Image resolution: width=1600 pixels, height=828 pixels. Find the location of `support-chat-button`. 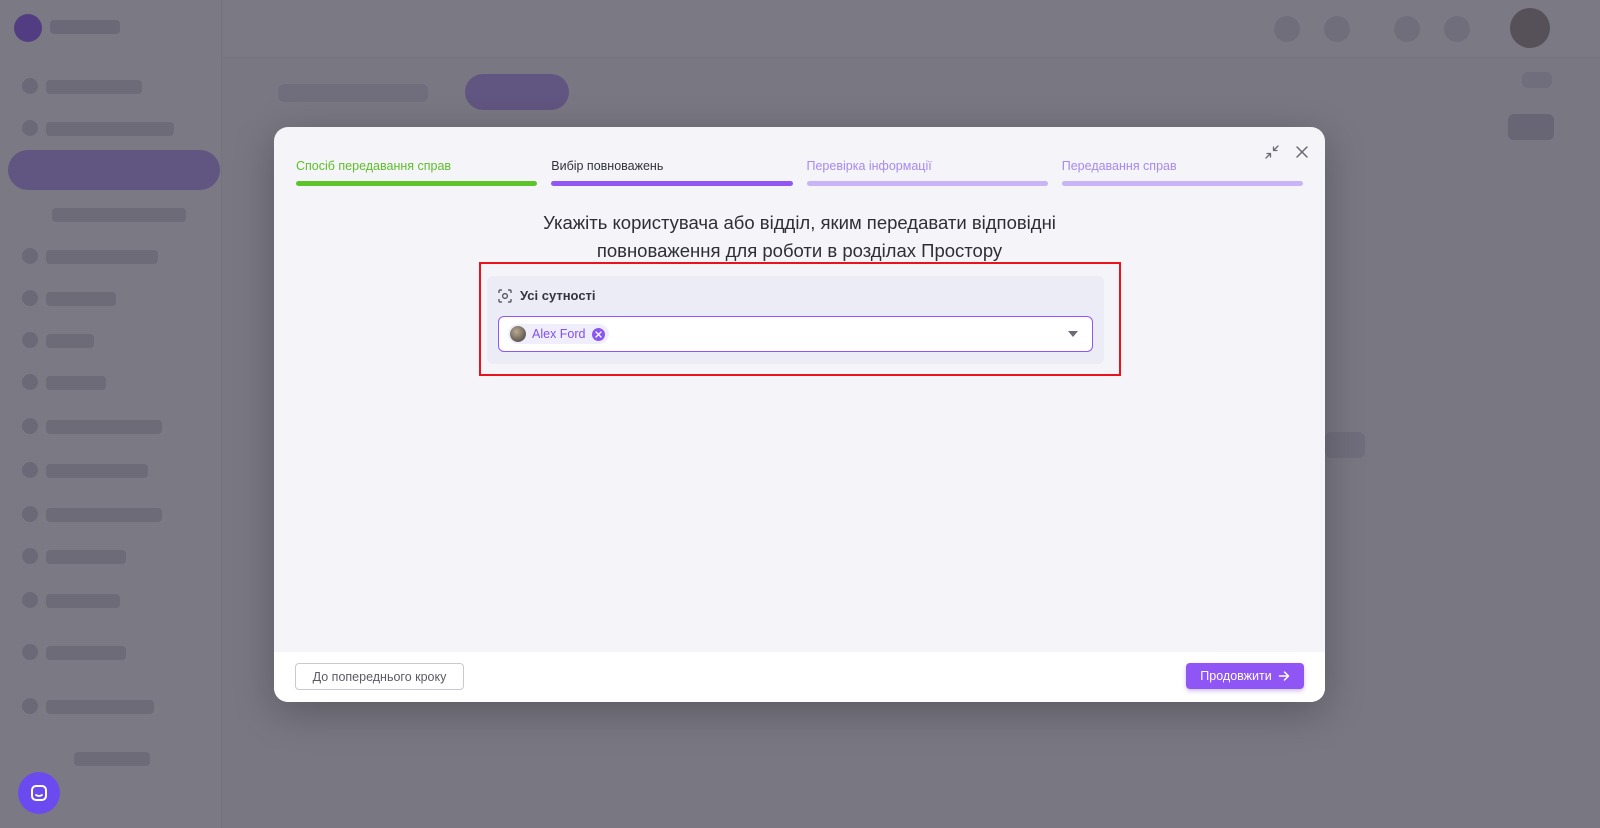

support-chat-button is located at coordinates (39, 793).